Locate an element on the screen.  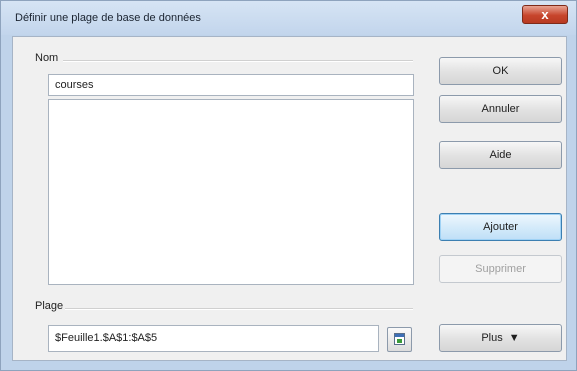
window-title: Définir une plage de base de données is located at coordinates (108, 18).